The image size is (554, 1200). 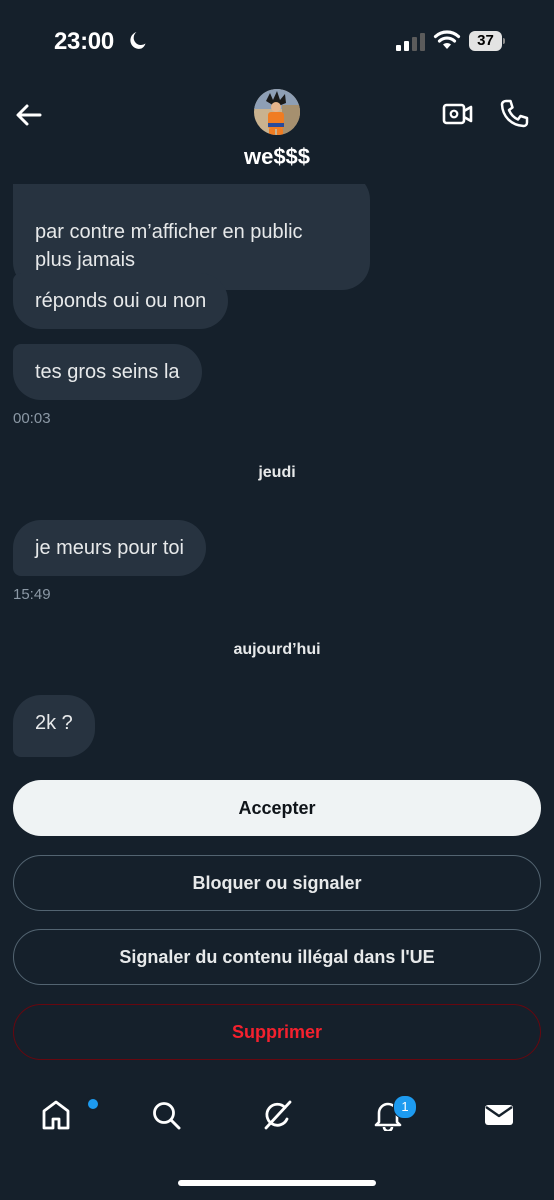 What do you see at coordinates (277, 649) in the screenshot?
I see `day-separator: aujourd’hui` at bounding box center [277, 649].